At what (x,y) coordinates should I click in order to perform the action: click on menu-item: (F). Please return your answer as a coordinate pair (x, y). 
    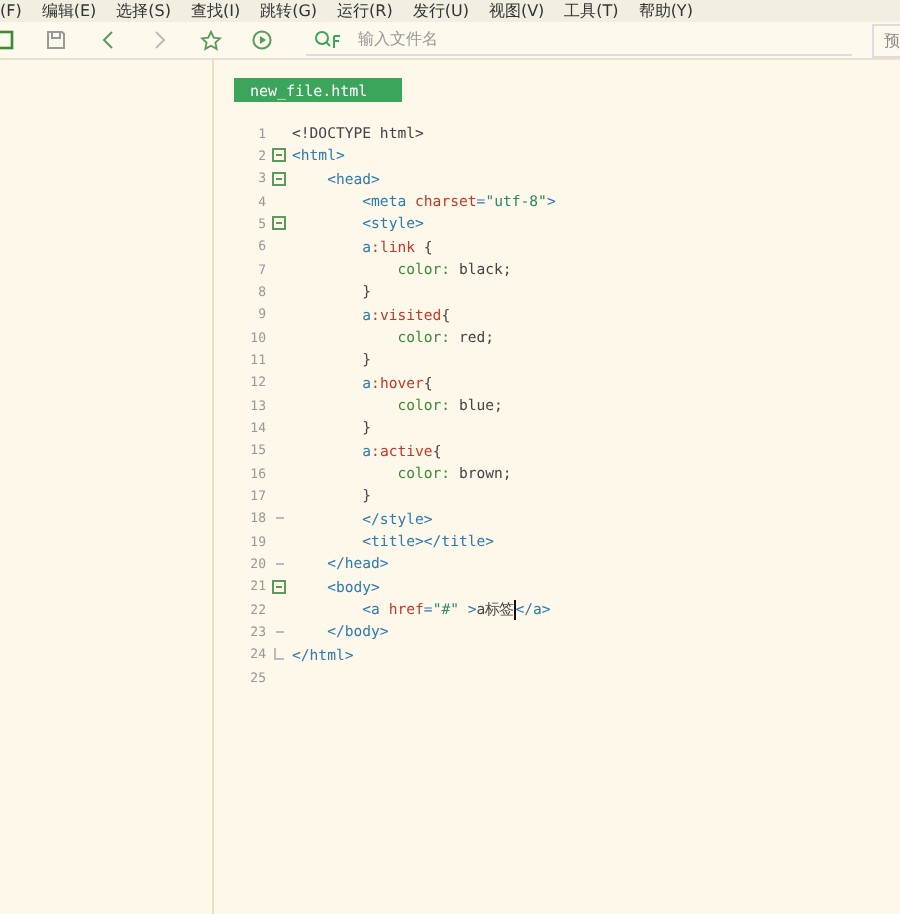
    Looking at the image, I should click on (11, 11).